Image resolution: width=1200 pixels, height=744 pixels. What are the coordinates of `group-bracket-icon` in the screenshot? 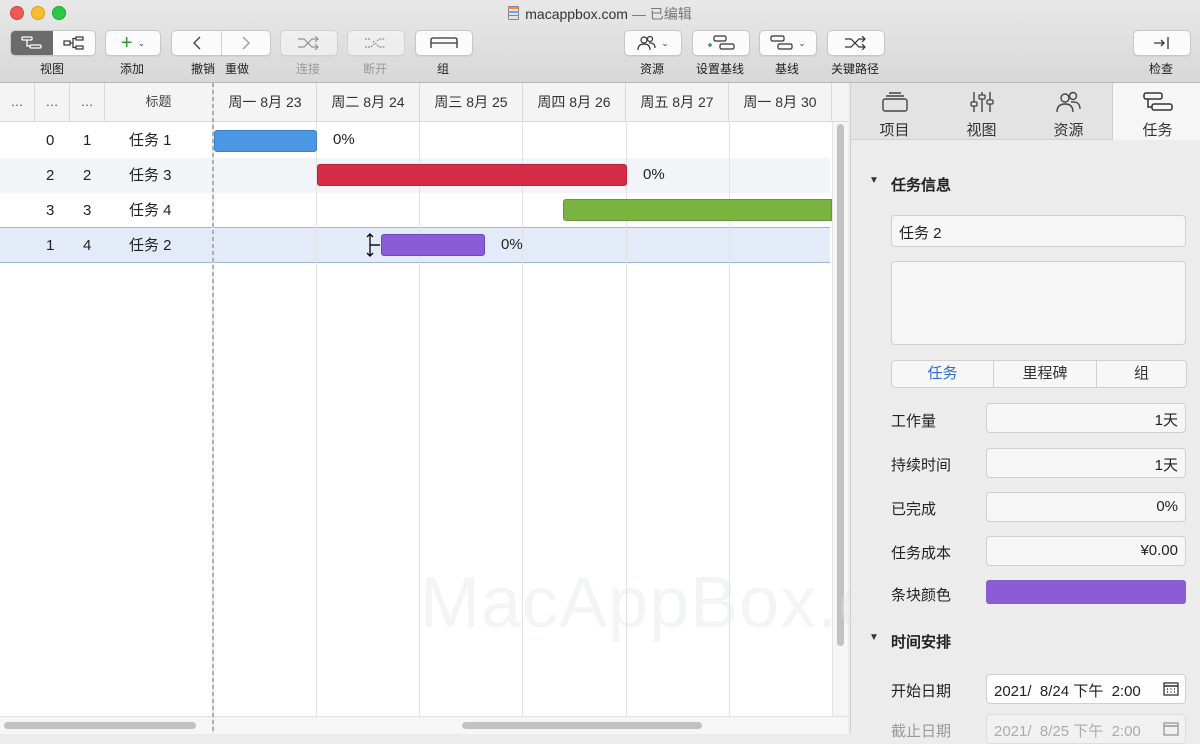 It's located at (444, 42).